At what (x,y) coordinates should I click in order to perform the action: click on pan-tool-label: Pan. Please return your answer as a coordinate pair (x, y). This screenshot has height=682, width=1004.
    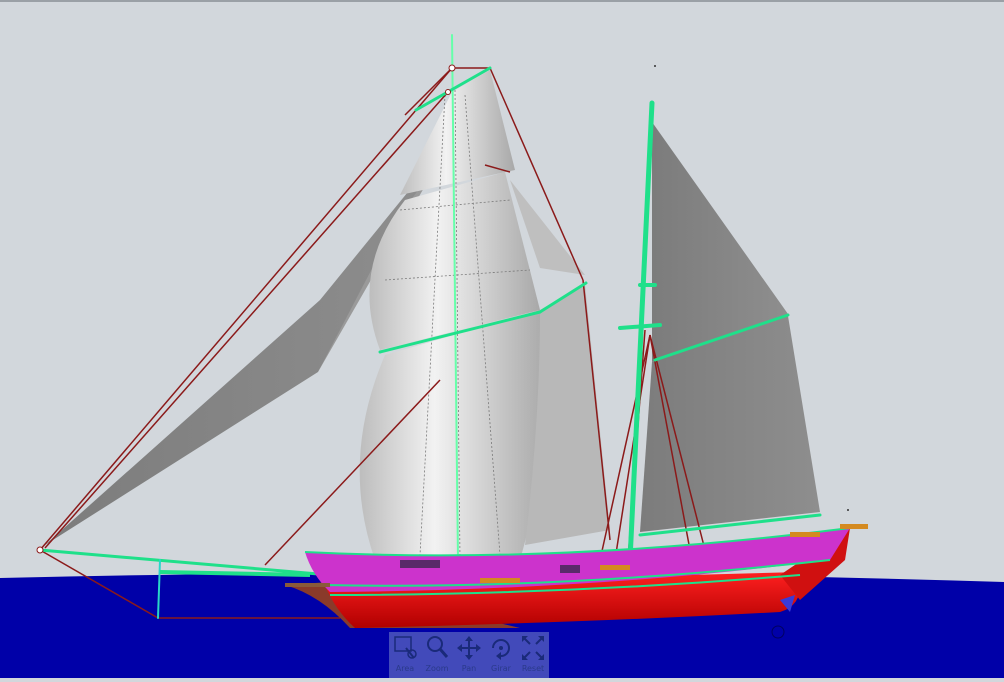
    Looking at the image, I should click on (469, 668).